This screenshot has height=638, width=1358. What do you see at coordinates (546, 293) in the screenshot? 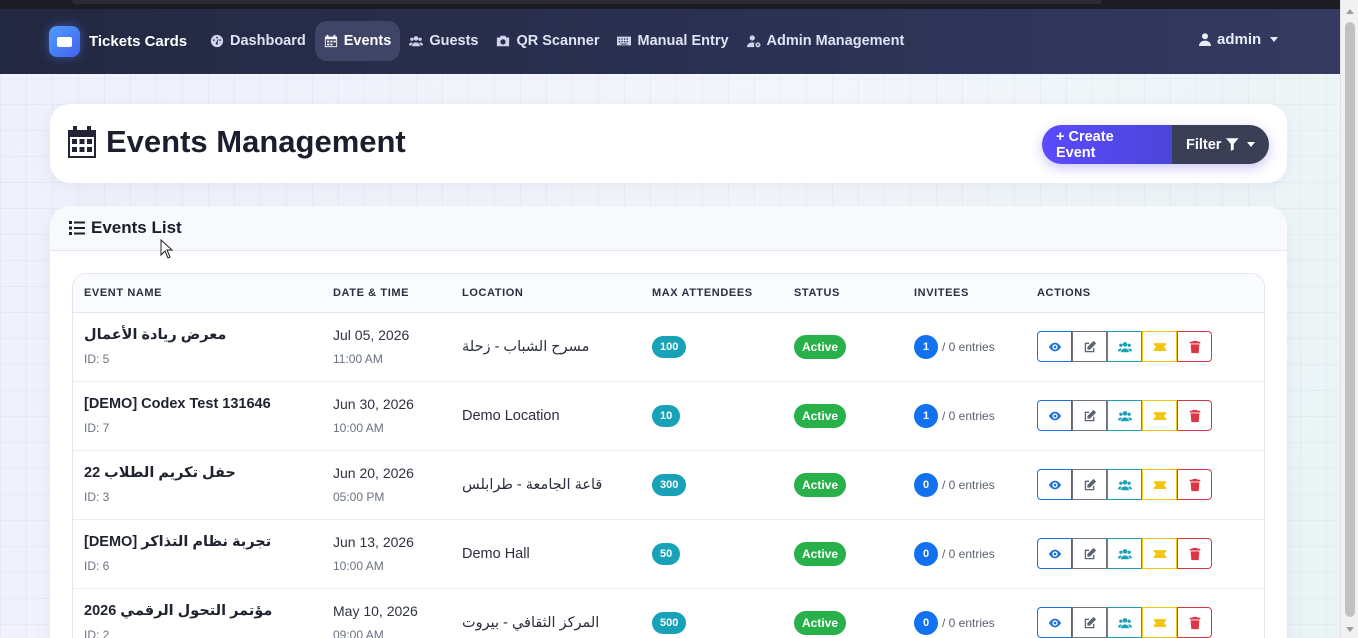
I see `column-header-location: LOCATION` at bounding box center [546, 293].